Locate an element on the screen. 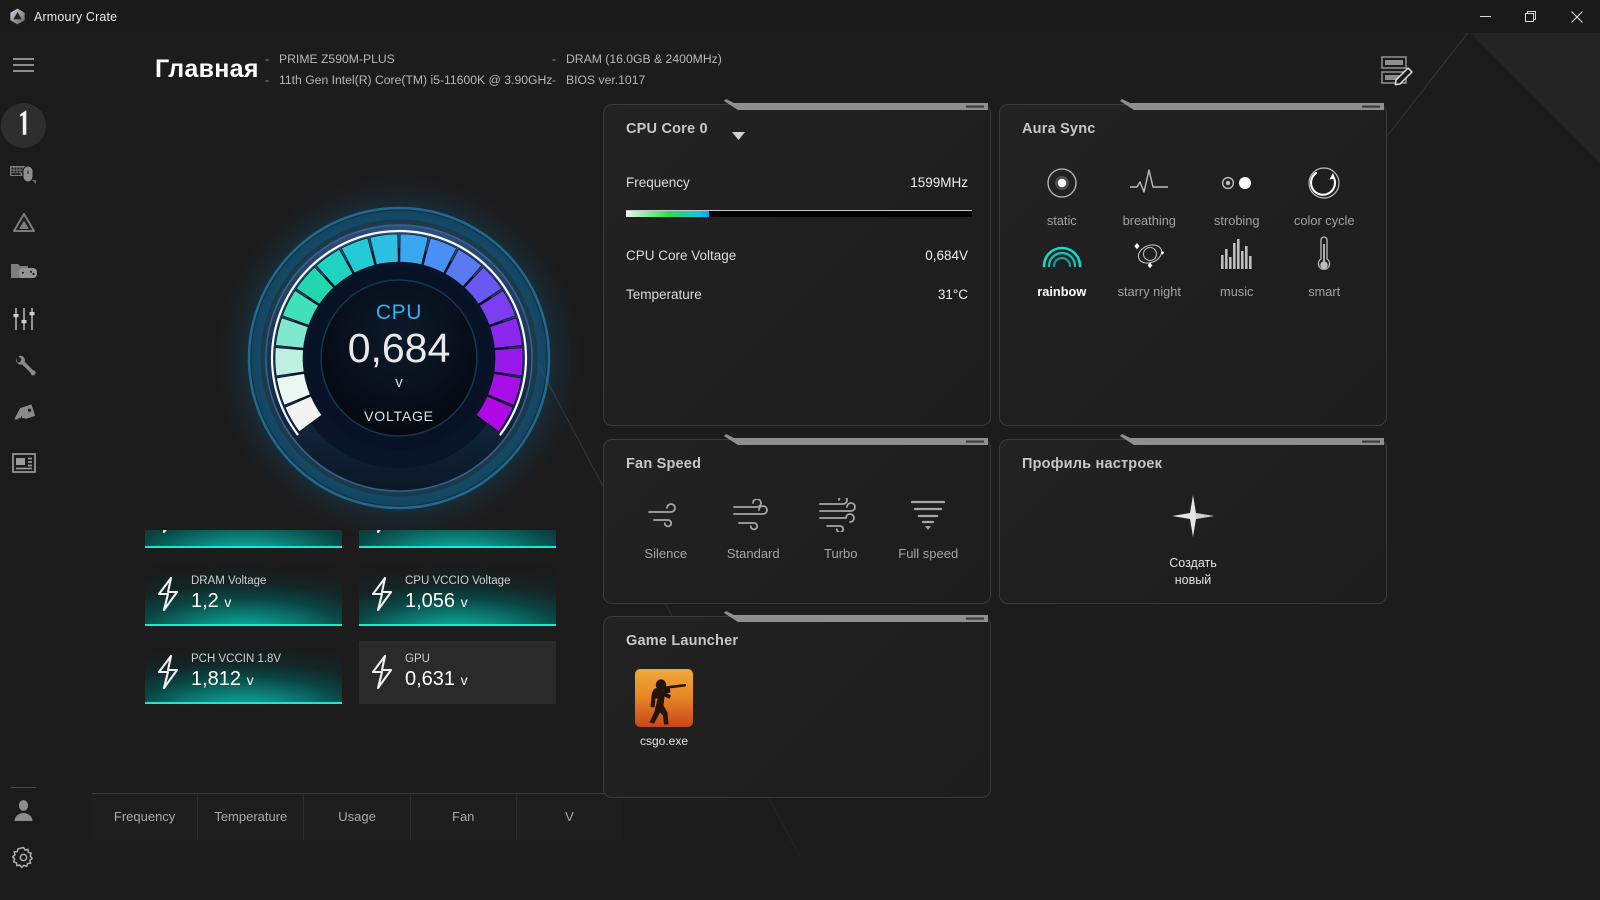 The image size is (1600, 900). voltage-value: 1,2 v is located at coordinates (211, 601).